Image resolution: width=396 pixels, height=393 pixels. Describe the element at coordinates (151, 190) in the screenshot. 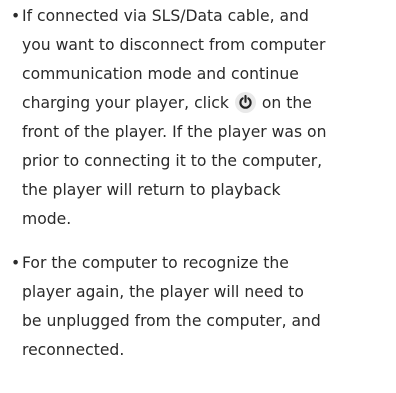

I see `text-line: the player will return to playback` at that location.